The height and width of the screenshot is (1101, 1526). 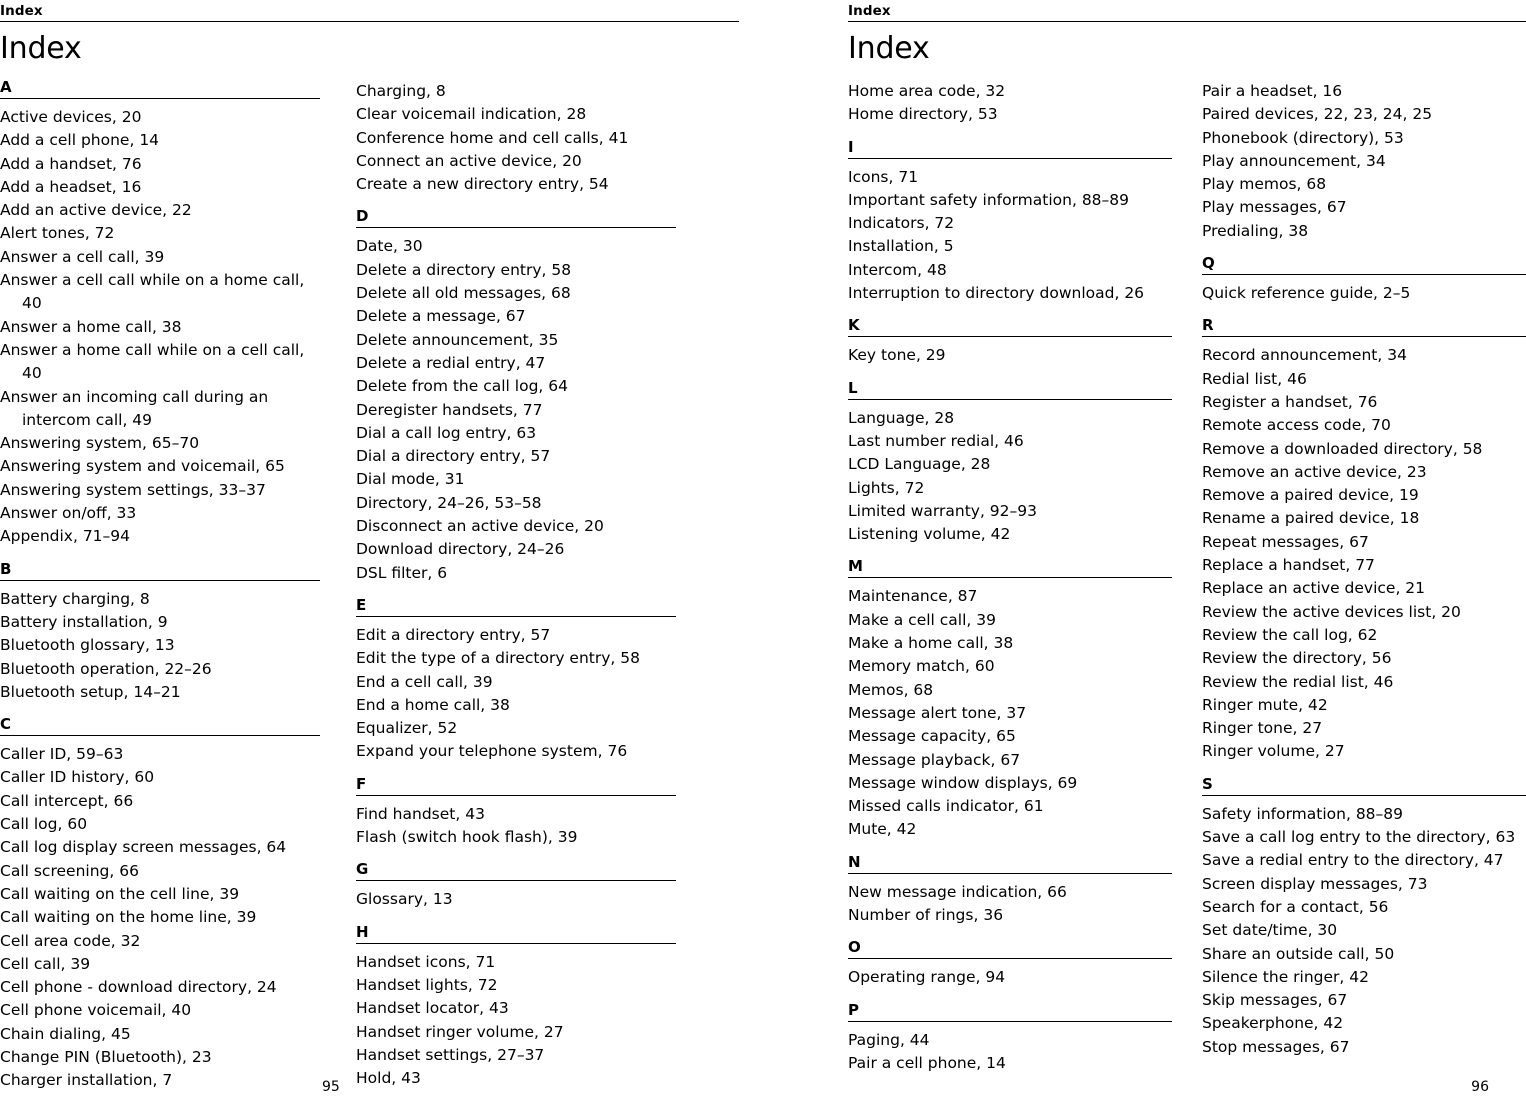 I want to click on index-entry: Dial a call log entry, 63, so click(x=446, y=432).